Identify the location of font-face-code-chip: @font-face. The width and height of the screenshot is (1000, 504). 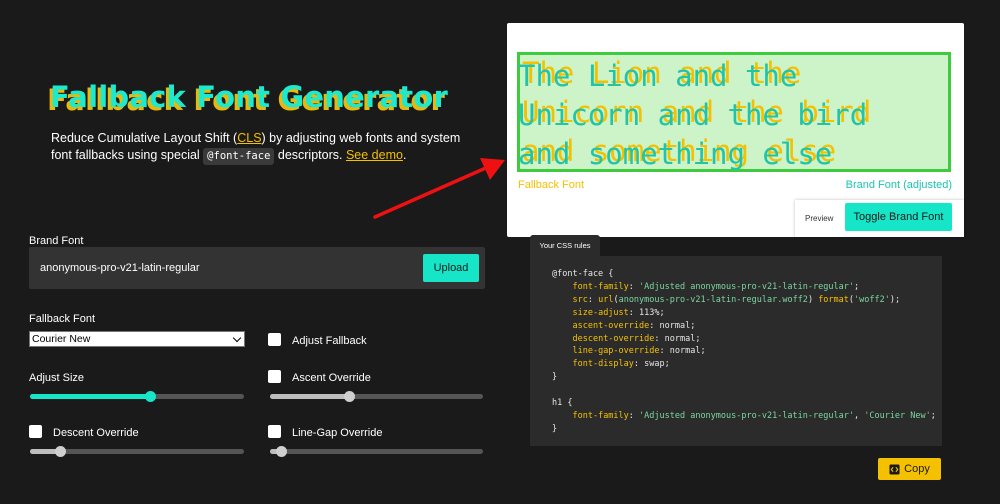
(239, 156).